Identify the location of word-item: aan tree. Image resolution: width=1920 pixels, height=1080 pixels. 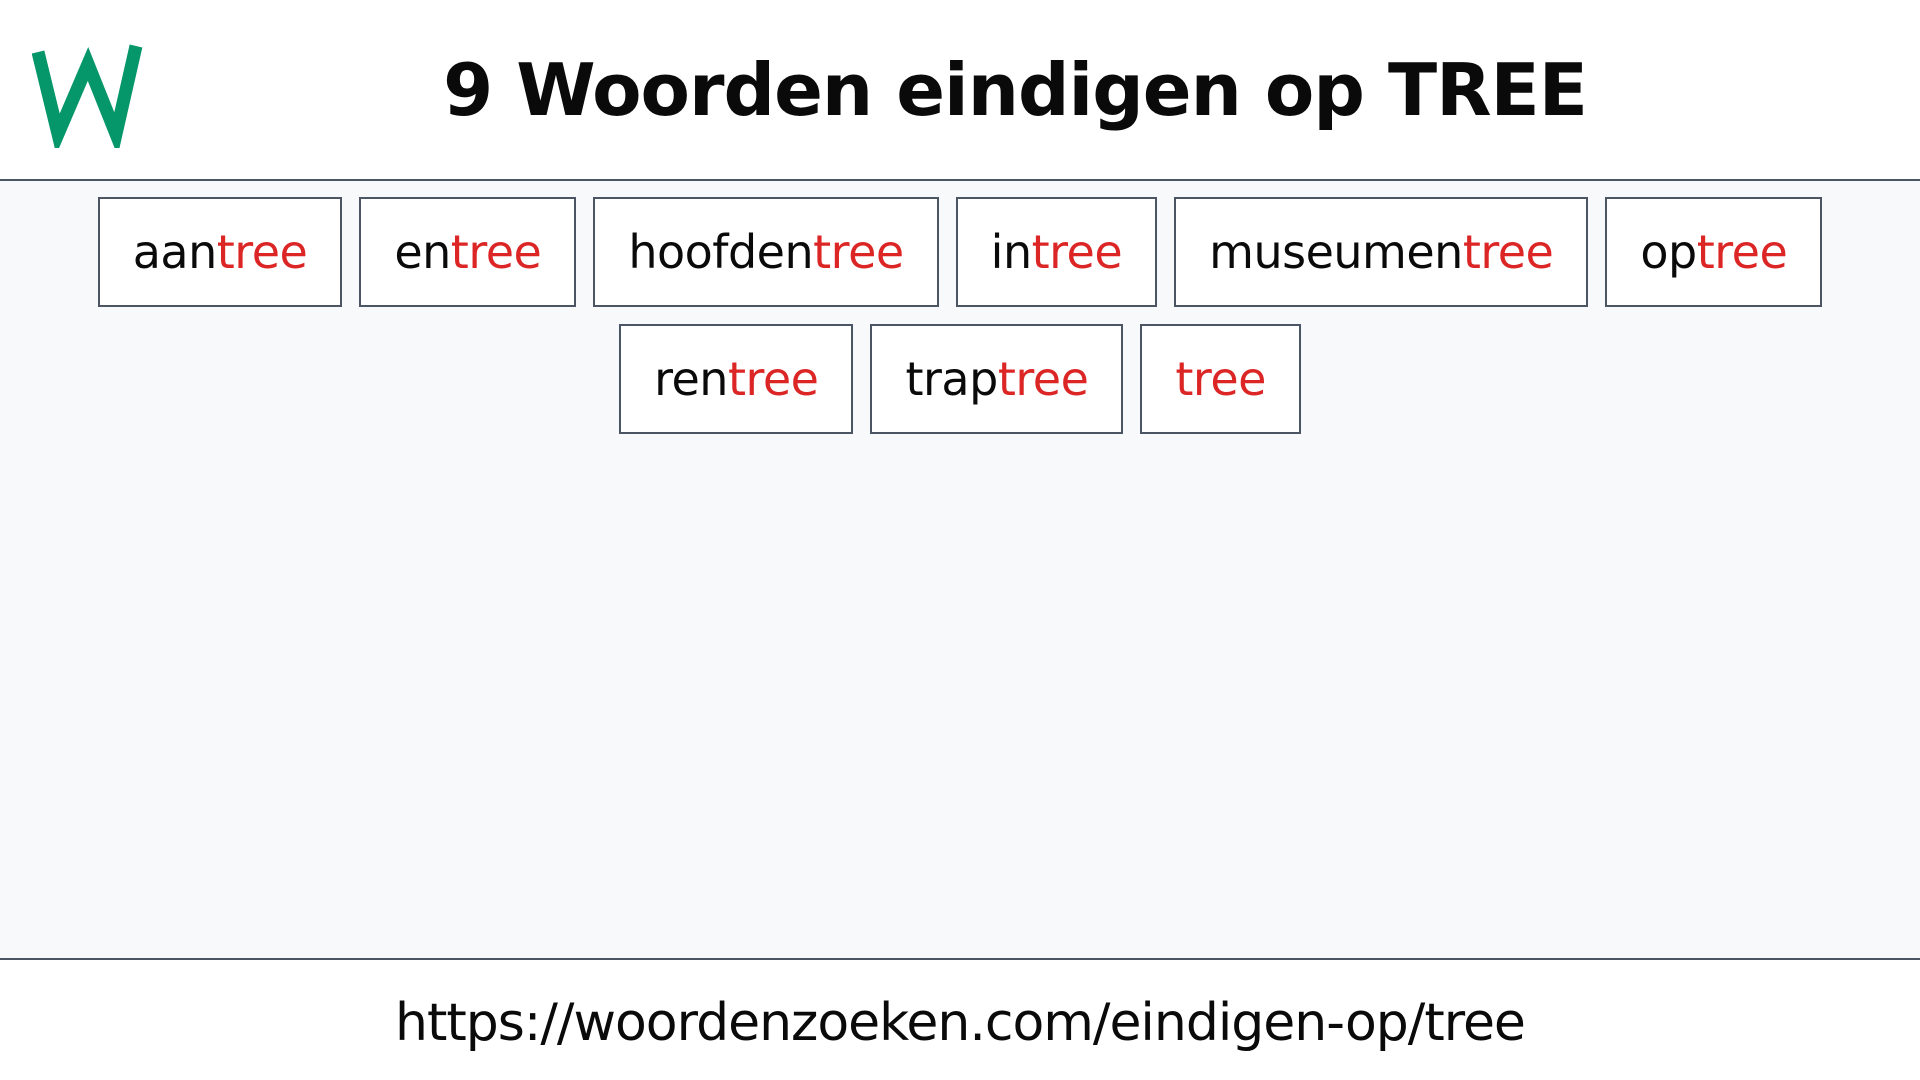
(220, 252).